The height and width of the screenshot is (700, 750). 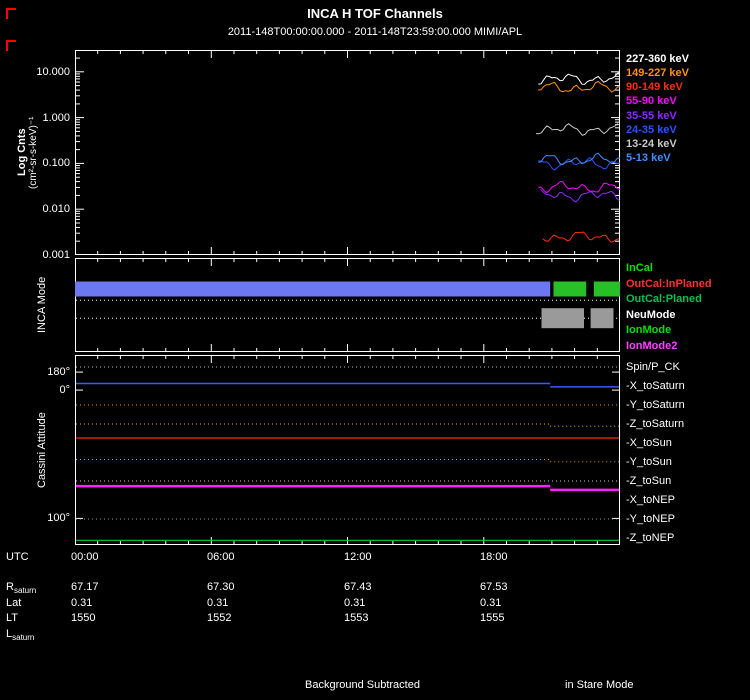 What do you see at coordinates (639, 268) in the screenshot?
I see `mode-label-incal: InCal` at bounding box center [639, 268].